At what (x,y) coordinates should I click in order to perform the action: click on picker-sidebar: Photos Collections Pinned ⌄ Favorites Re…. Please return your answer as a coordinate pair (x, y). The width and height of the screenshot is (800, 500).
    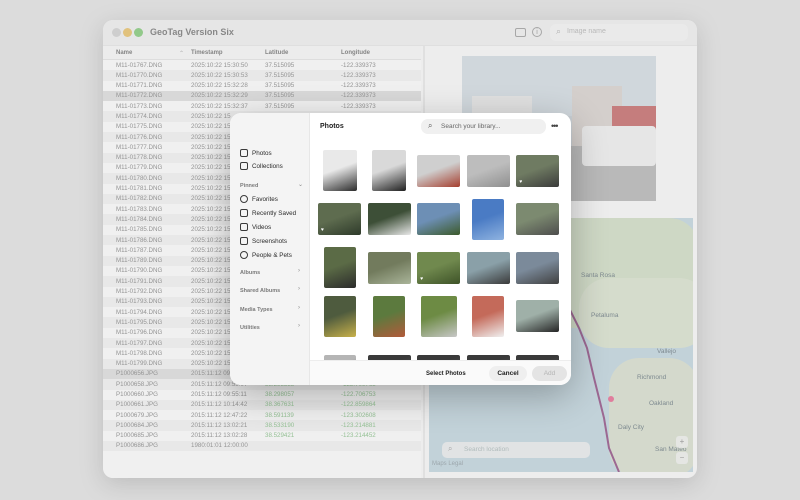
    Looking at the image, I should click on (270, 249).